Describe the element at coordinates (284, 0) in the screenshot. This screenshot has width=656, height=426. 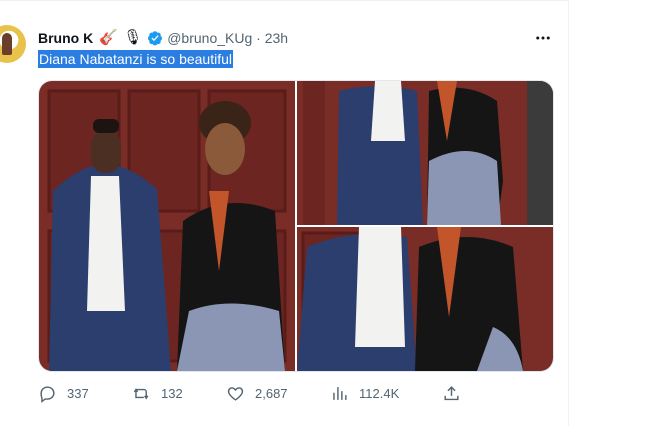
I see `divider` at that location.